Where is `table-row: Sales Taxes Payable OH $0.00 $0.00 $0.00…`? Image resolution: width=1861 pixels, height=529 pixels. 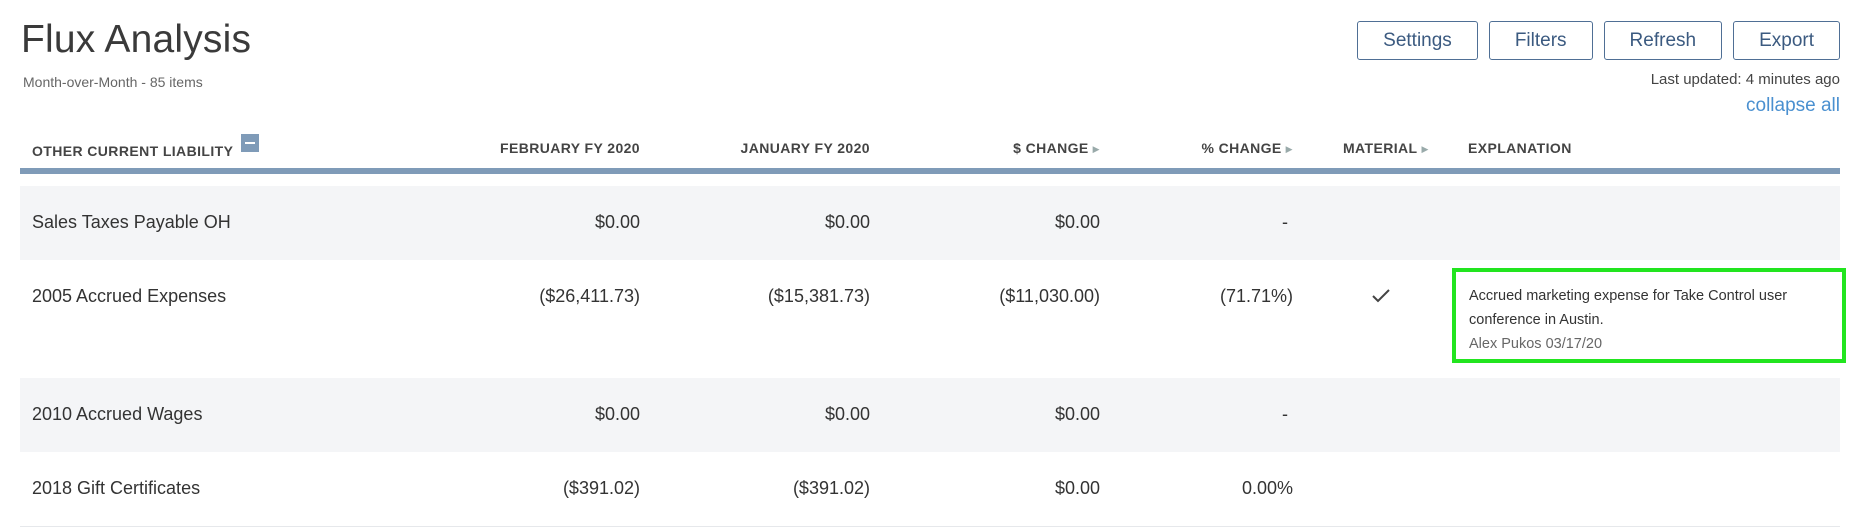 table-row: Sales Taxes Payable OH $0.00 $0.00 $0.00… is located at coordinates (930, 223).